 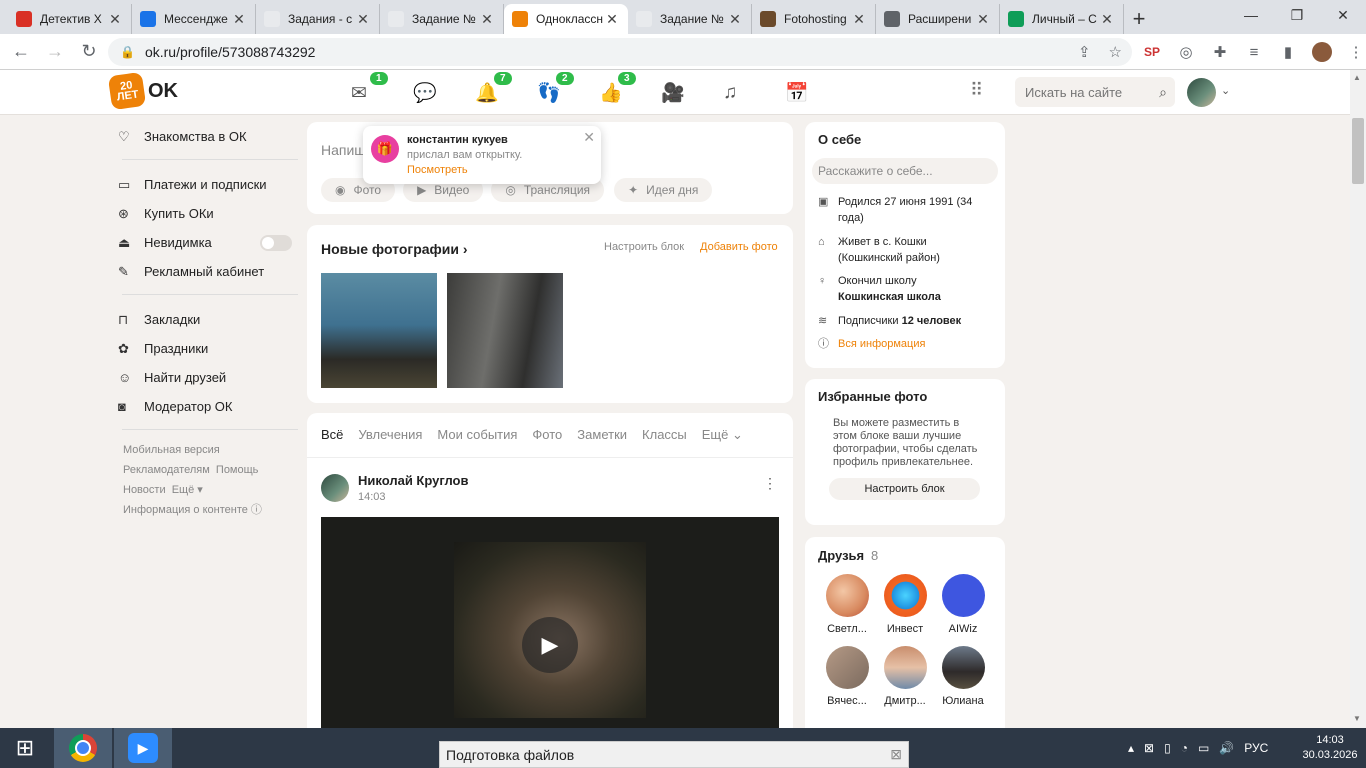 I want to click on left-nav-item: ⊓ Закладки, so click(x=208, y=319).